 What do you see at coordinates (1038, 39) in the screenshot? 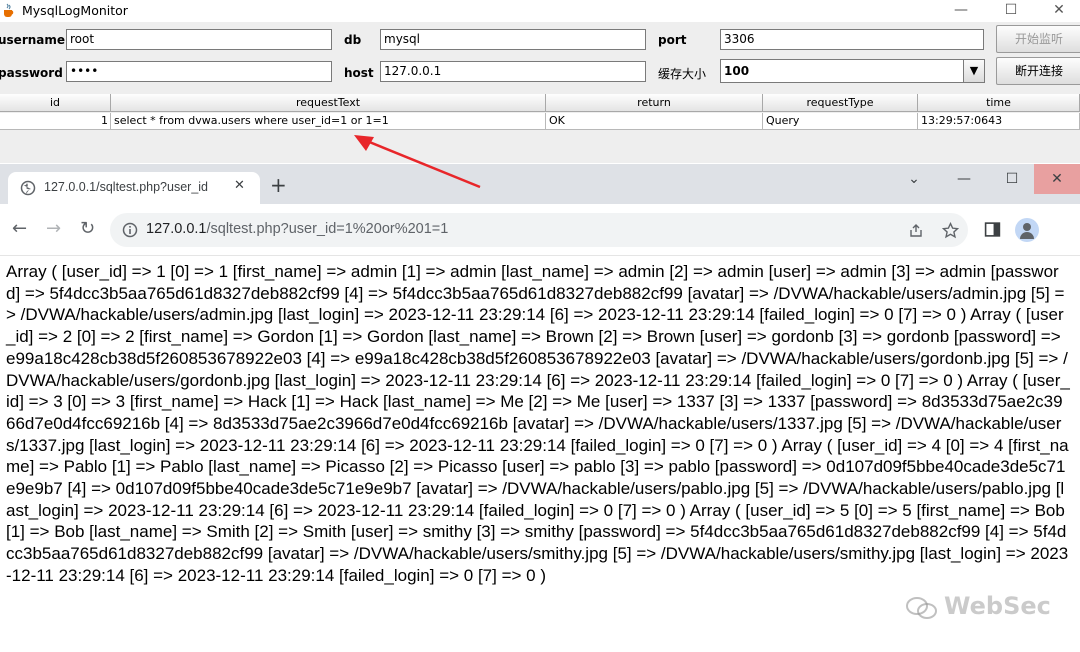
I see `start-listen-button: 开始监听` at bounding box center [1038, 39].